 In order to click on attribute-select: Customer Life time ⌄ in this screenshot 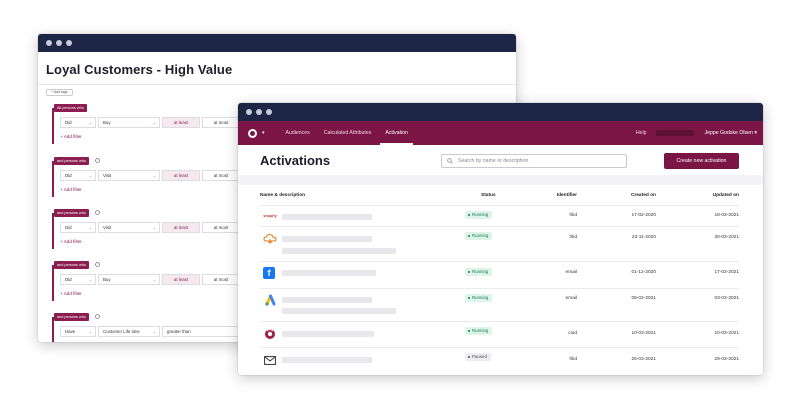, I will do `click(129, 331)`.